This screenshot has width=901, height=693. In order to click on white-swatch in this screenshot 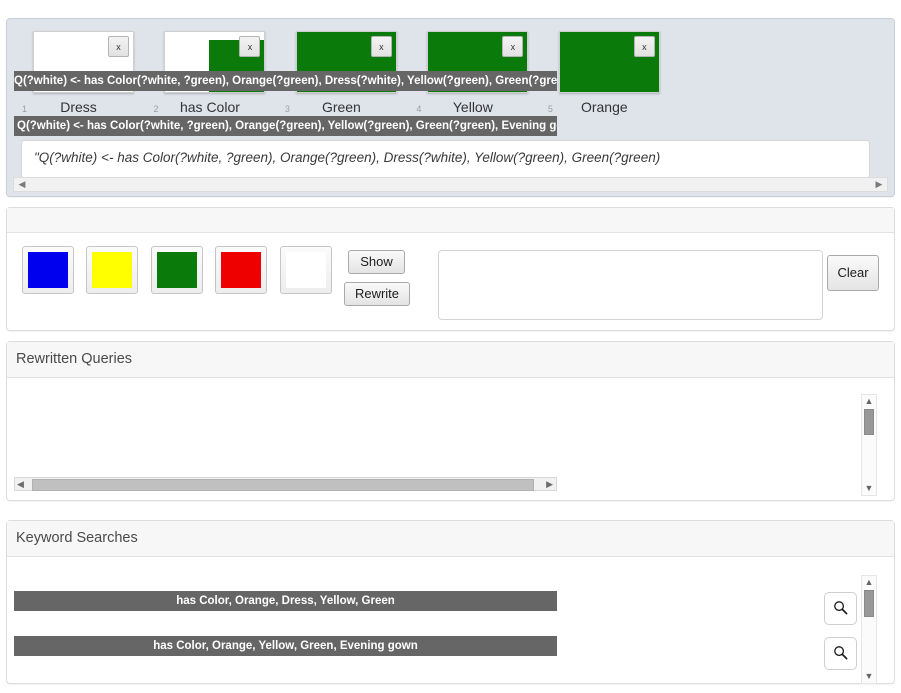, I will do `click(305, 270)`.